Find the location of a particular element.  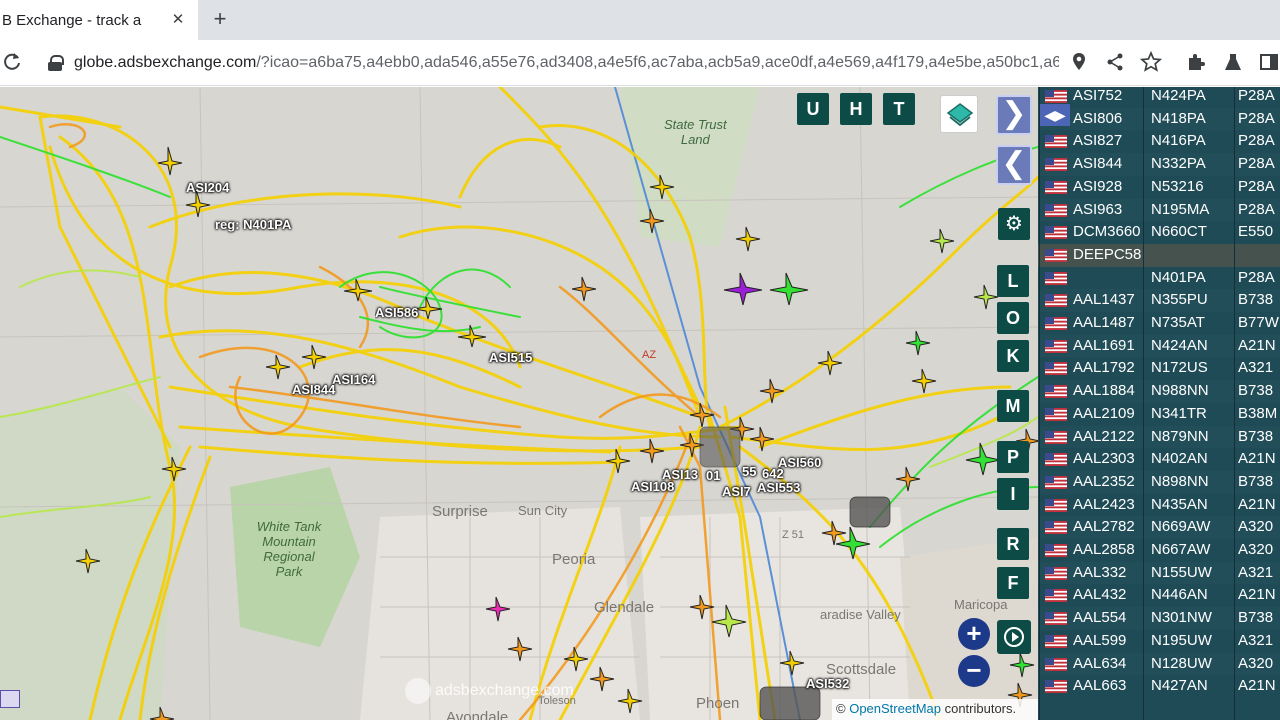

table-row: ASI844 N332PA P28A is located at coordinates (1159, 164).